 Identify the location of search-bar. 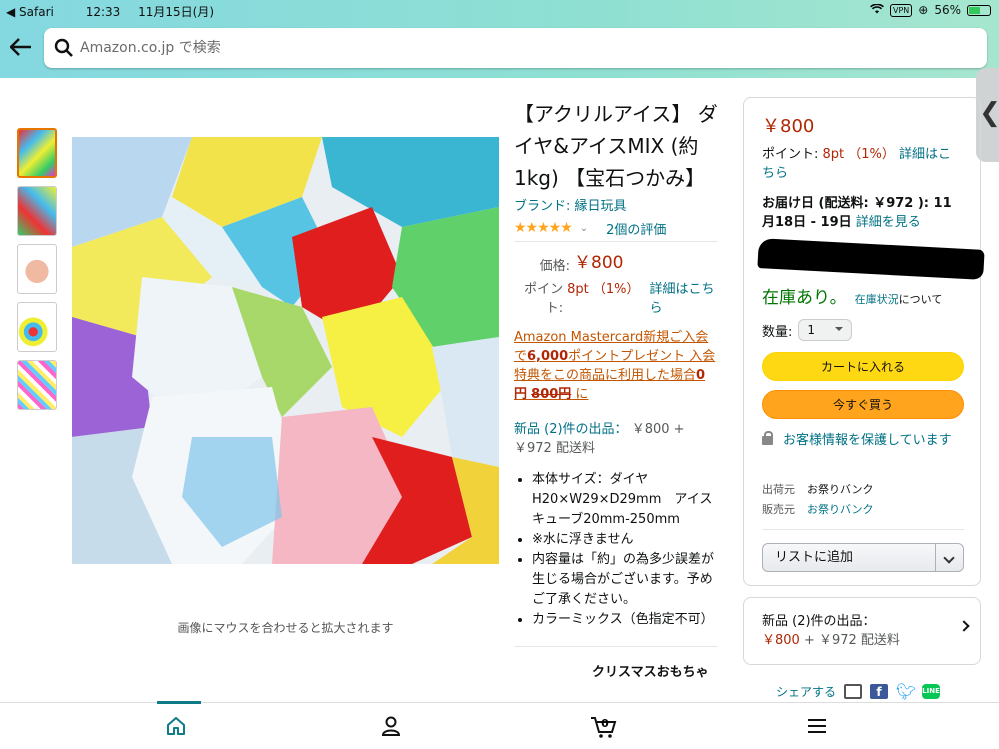
(515, 48).